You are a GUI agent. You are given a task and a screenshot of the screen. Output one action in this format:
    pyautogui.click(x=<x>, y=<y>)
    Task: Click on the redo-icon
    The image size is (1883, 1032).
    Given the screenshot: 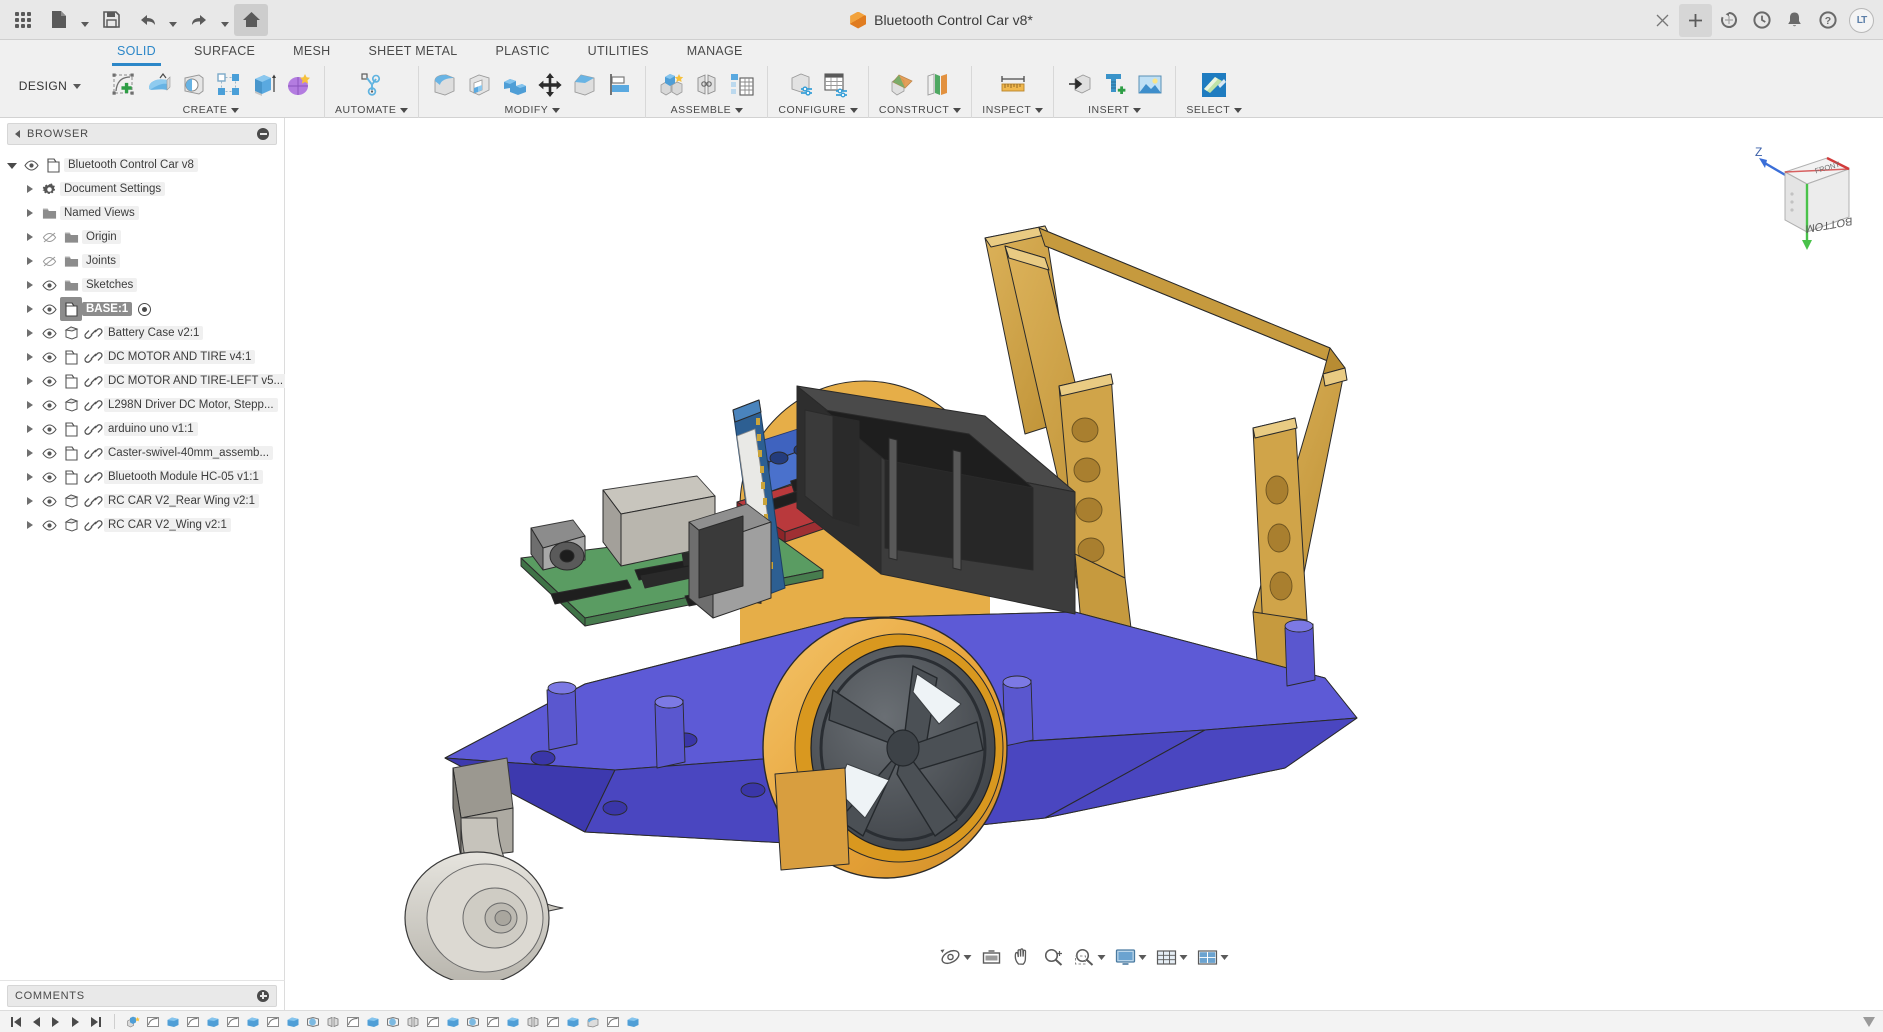 What is the action you would take?
    pyautogui.click(x=199, y=20)
    